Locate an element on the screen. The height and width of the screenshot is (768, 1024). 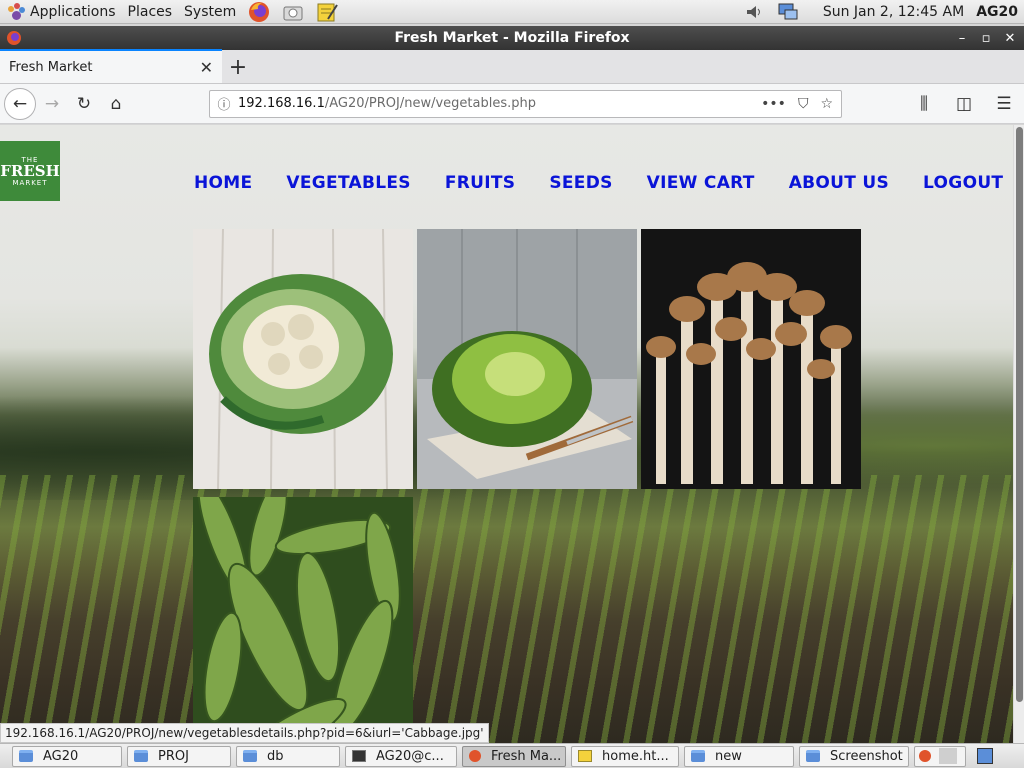
nav-home: HOME is located at coordinates (223, 183).